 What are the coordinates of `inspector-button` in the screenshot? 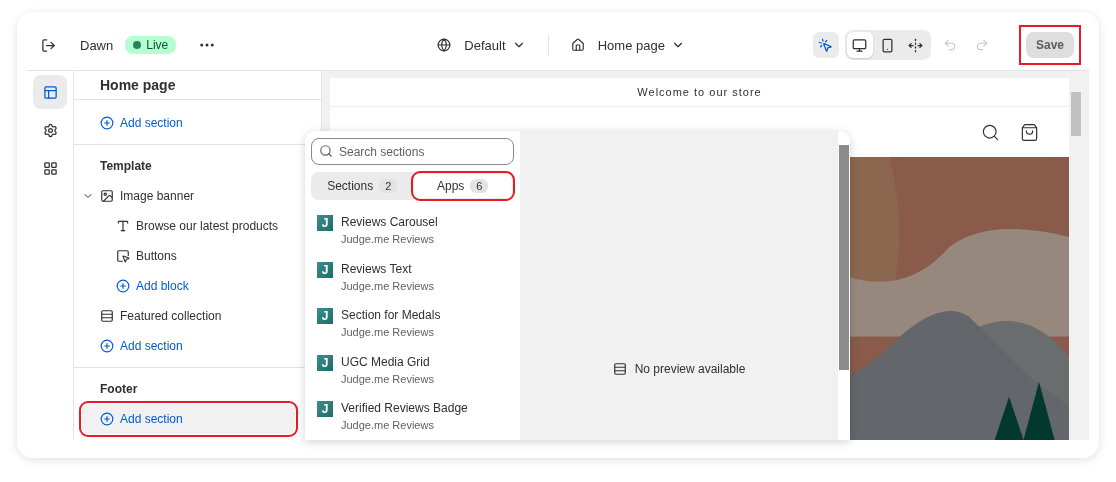 It's located at (826, 45).